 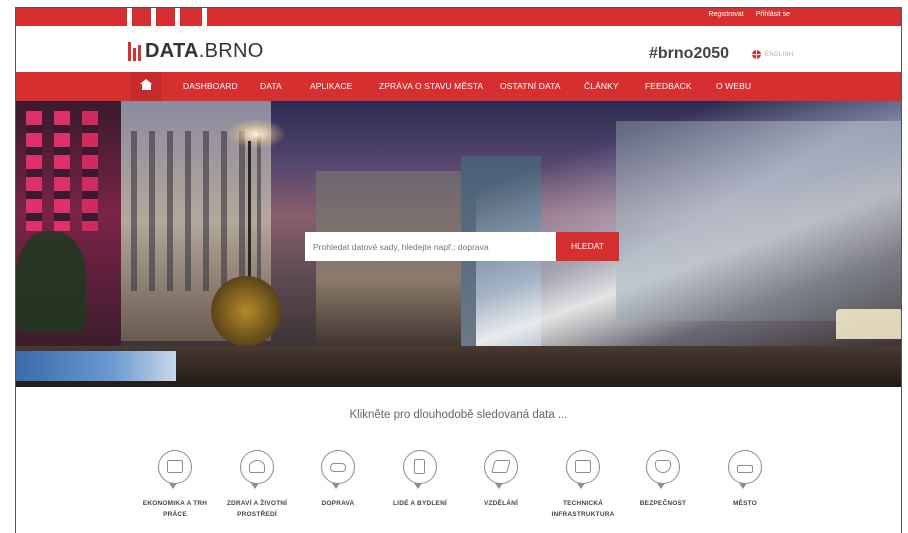 What do you see at coordinates (583, 469) in the screenshot?
I see `infrastructure-icon` at bounding box center [583, 469].